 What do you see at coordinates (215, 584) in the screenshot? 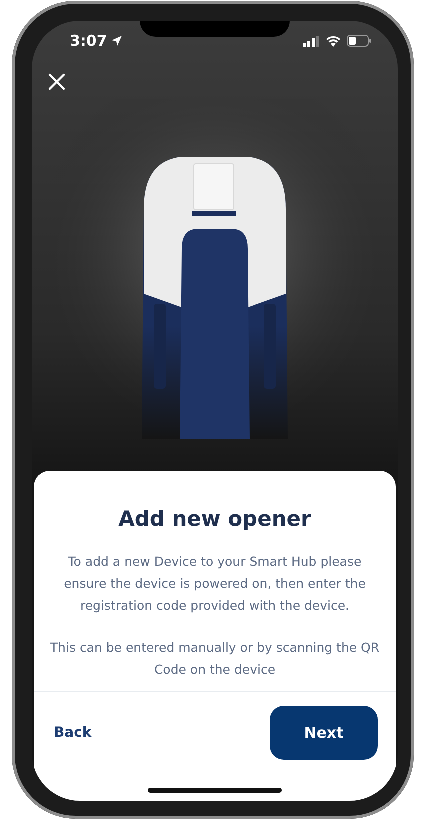
I see `instruction-text: To add a new Device to your Smart Hub please ensure the device is powered on, then enter the registration code provided with the device.` at bounding box center [215, 584].